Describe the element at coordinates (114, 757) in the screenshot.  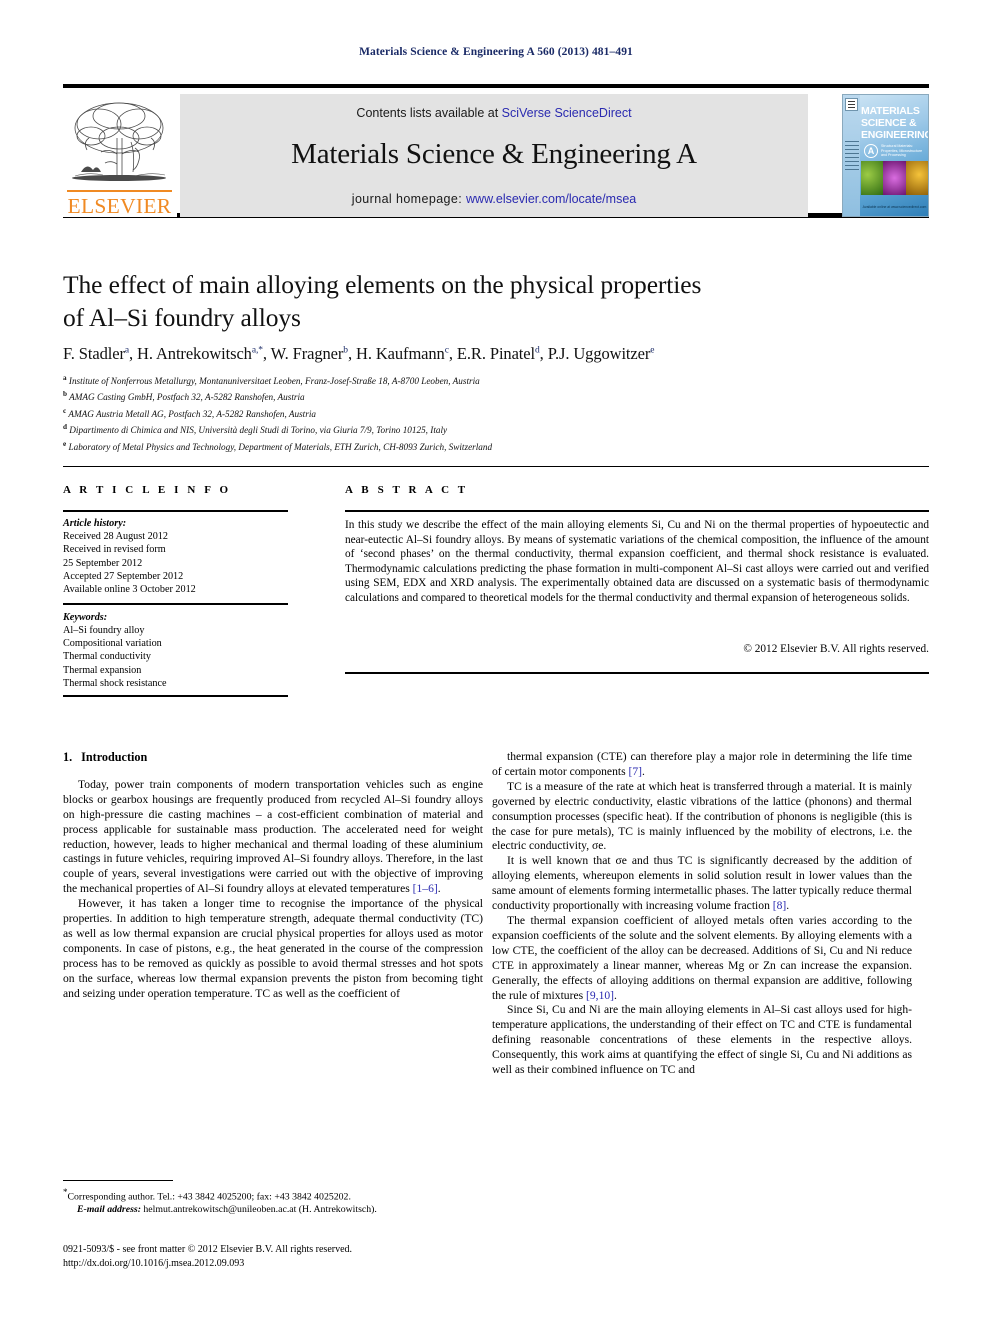
I see `section-title: Introduction` at that location.